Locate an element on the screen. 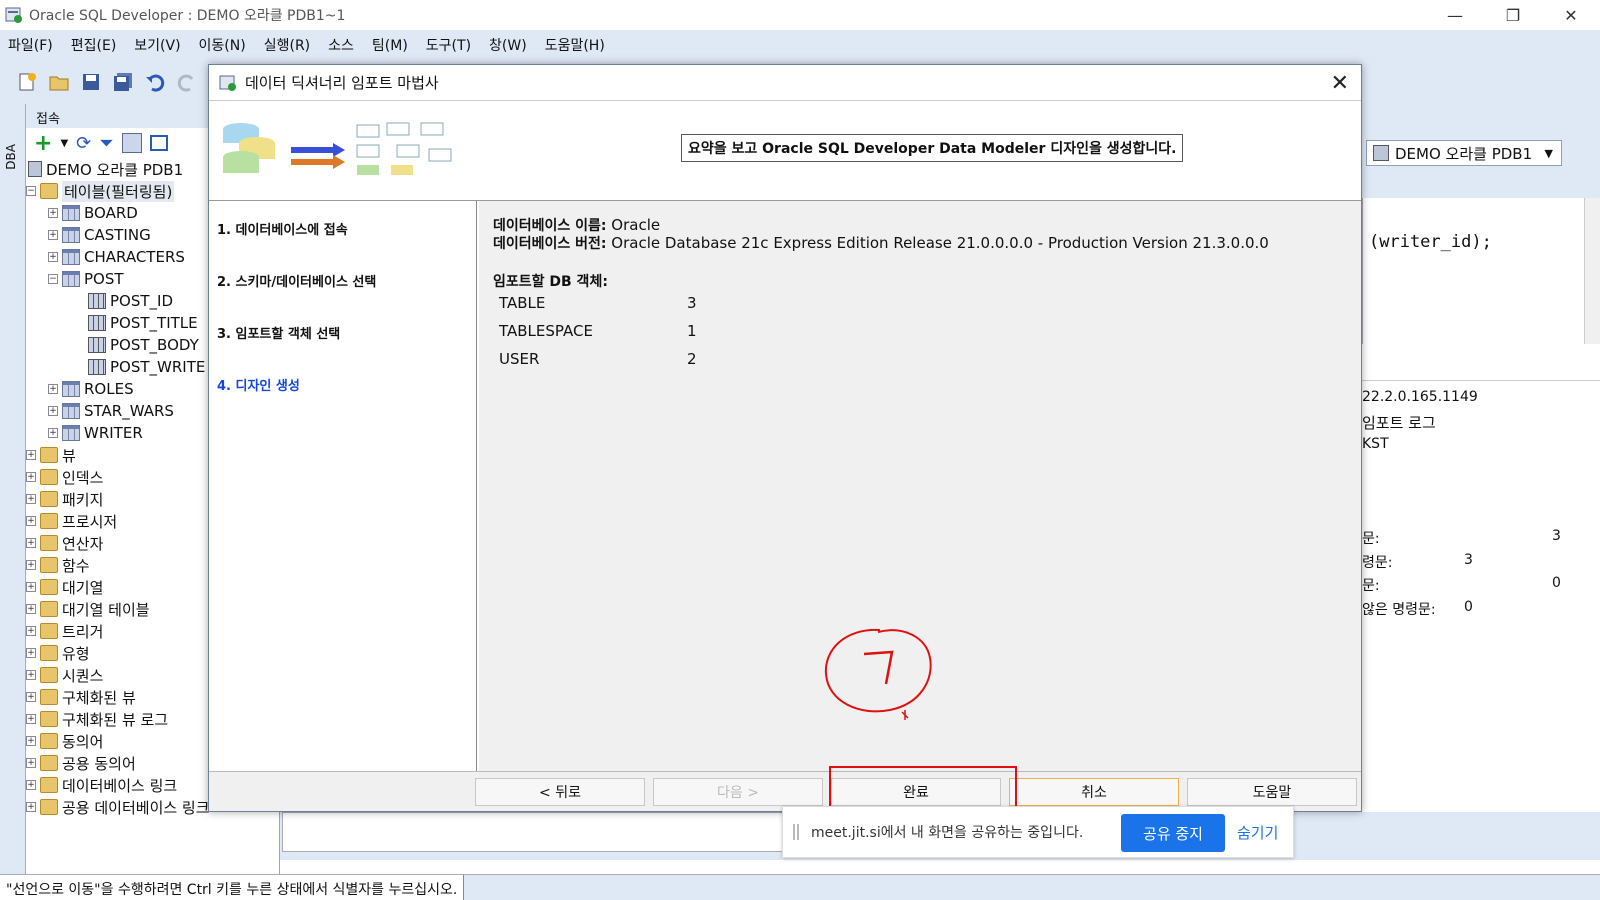 The image size is (1600, 900). help-button: 도움말 is located at coordinates (1272, 792).